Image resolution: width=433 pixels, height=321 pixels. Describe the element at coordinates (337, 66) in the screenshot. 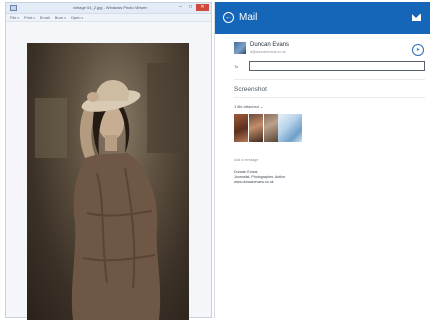

I see `to-field` at that location.